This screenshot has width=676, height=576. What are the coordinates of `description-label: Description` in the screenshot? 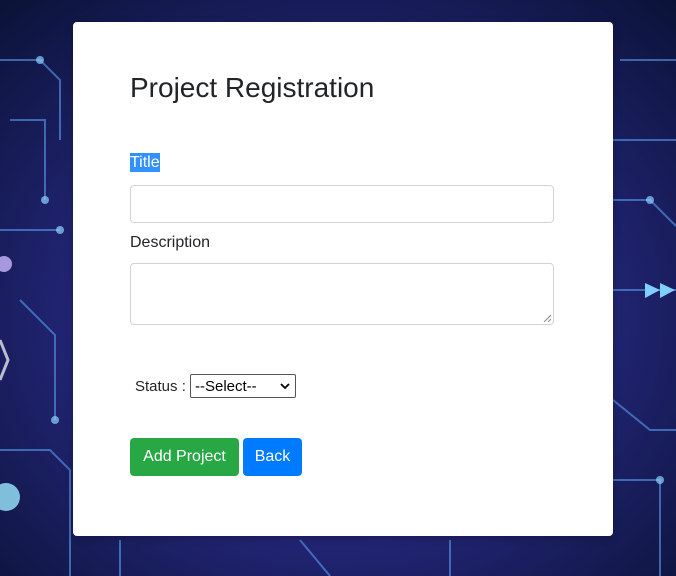 It's located at (170, 242).